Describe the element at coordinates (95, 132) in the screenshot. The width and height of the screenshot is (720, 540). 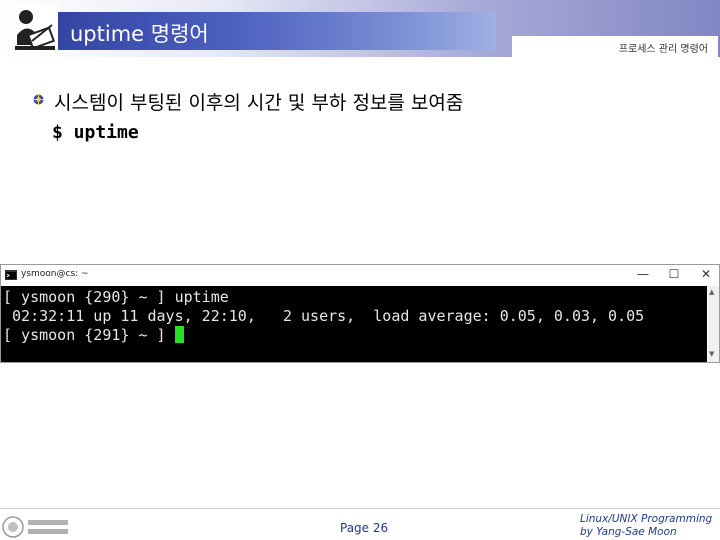
I see `command-example: $ uptime` at that location.